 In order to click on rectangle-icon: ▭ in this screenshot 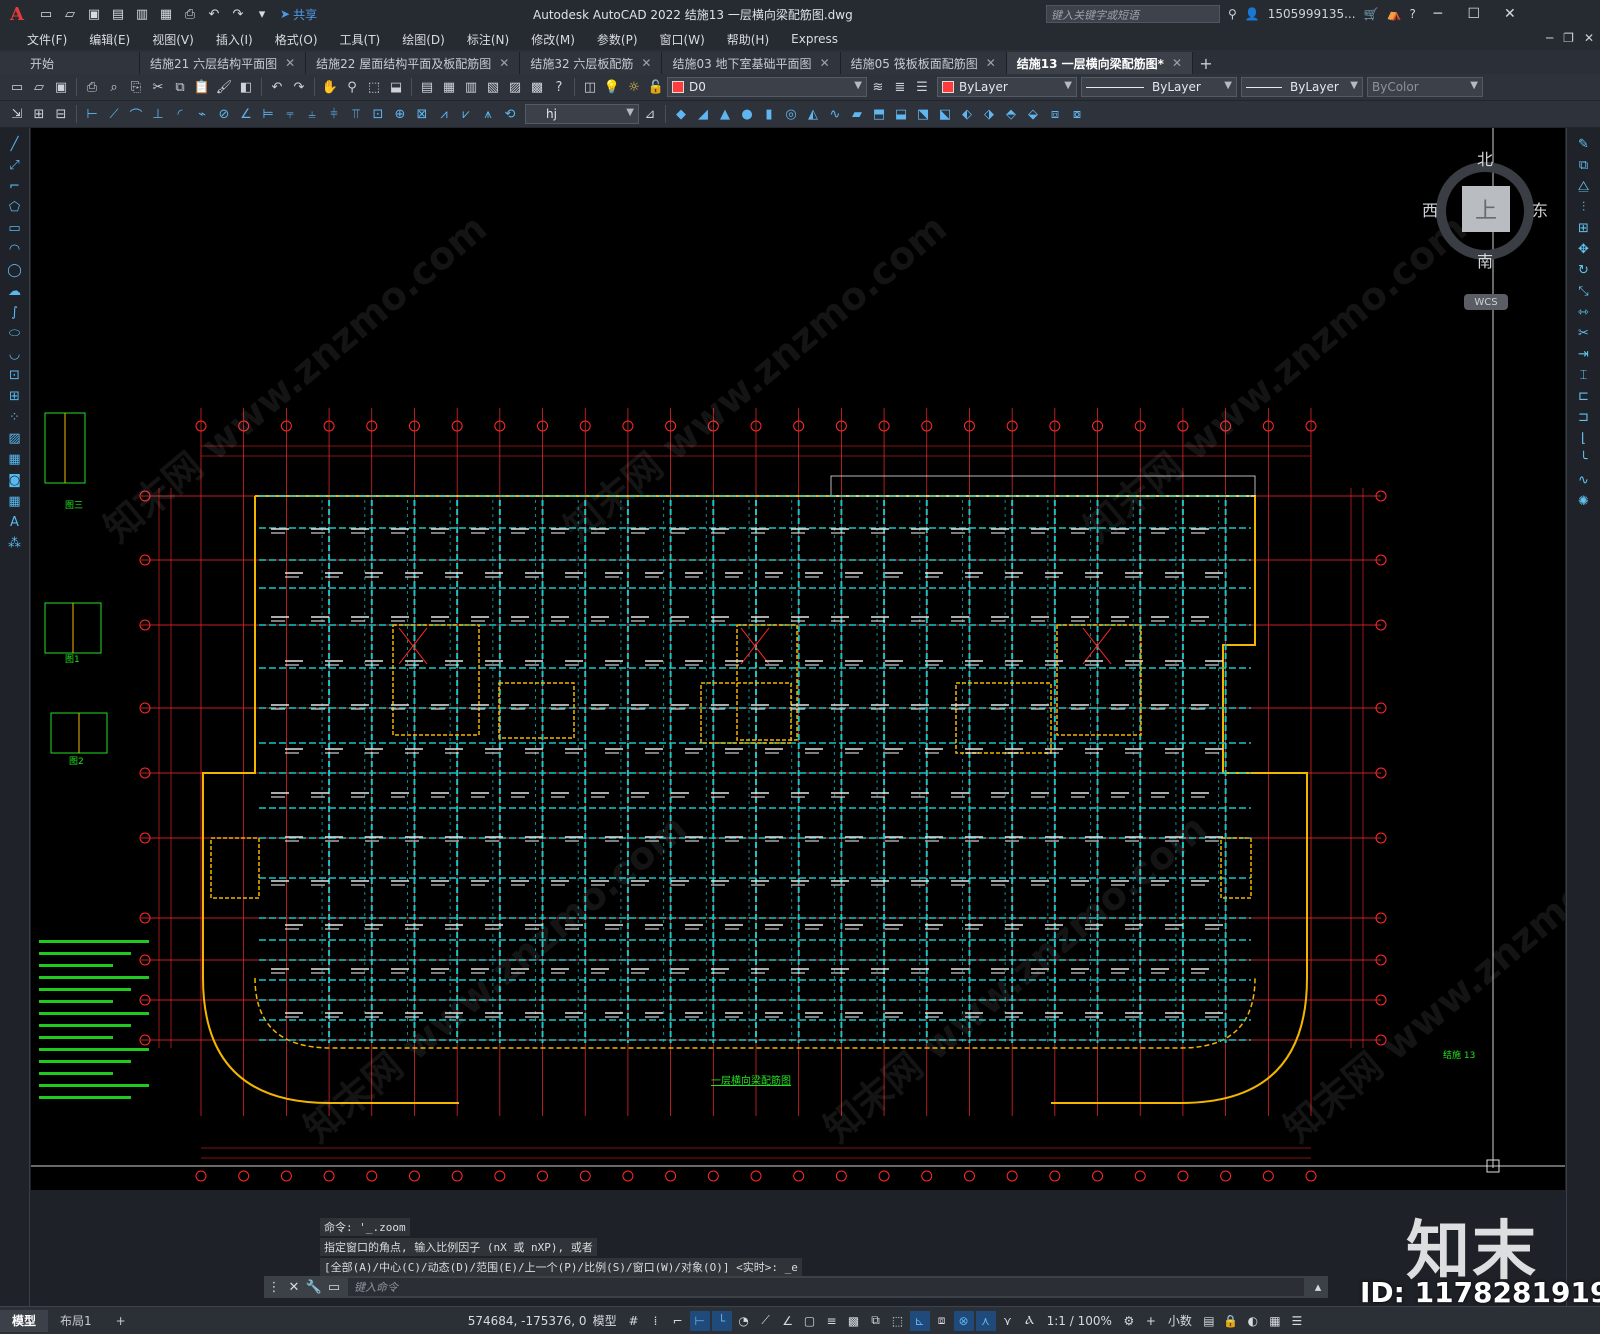, I will do `click(15, 228)`.